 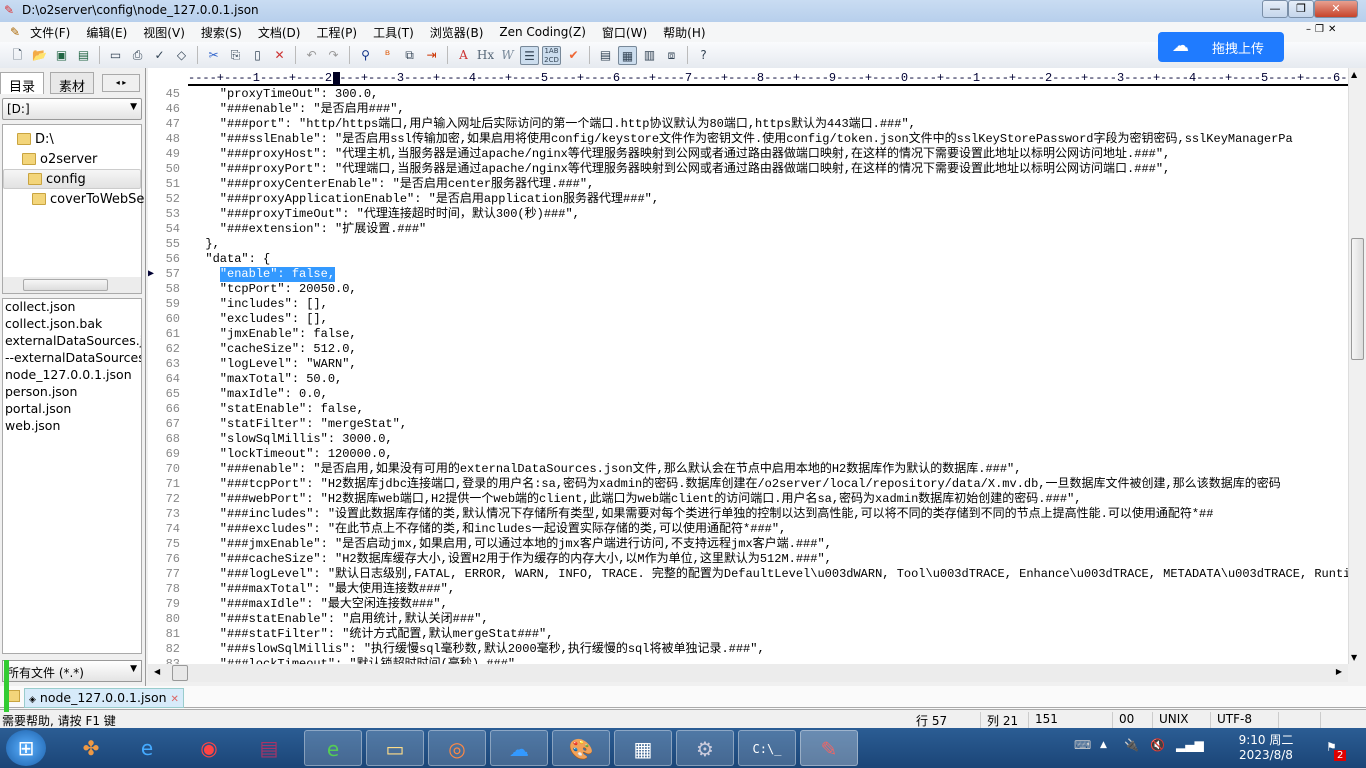 I want to click on file-item: externalDataSources.json, so click(x=72, y=341).